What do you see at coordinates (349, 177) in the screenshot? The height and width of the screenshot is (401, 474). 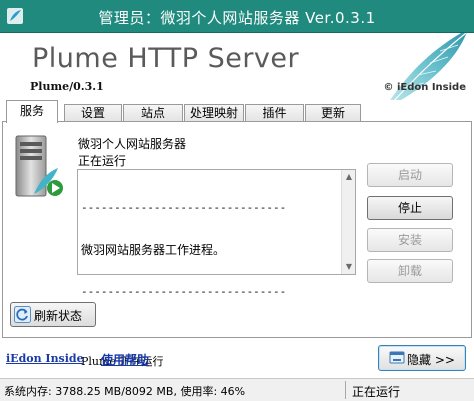 I see `scroll-up-icon: ▲` at bounding box center [349, 177].